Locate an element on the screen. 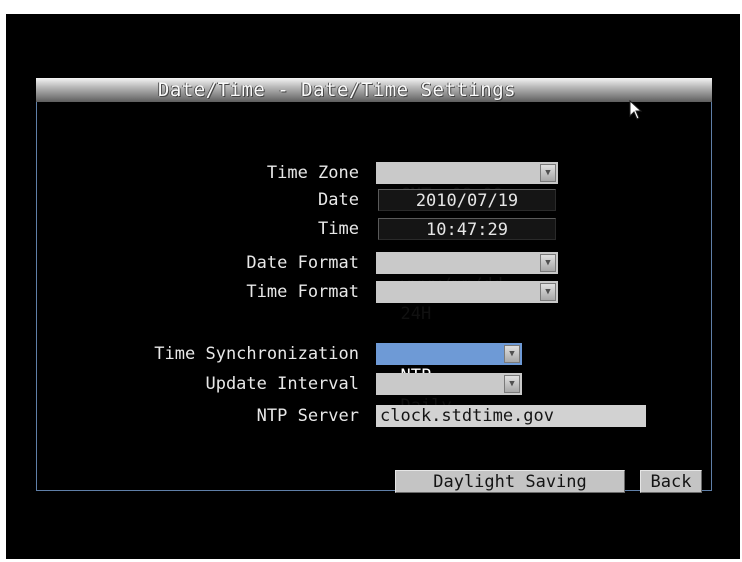  ntp-server-label: NTP Server is located at coordinates (307, 416).